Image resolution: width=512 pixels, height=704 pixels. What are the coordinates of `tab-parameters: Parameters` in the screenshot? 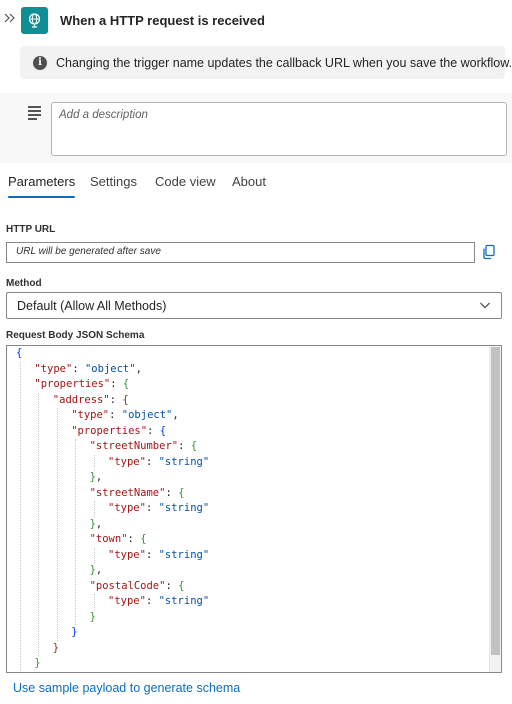 It's located at (42, 183).